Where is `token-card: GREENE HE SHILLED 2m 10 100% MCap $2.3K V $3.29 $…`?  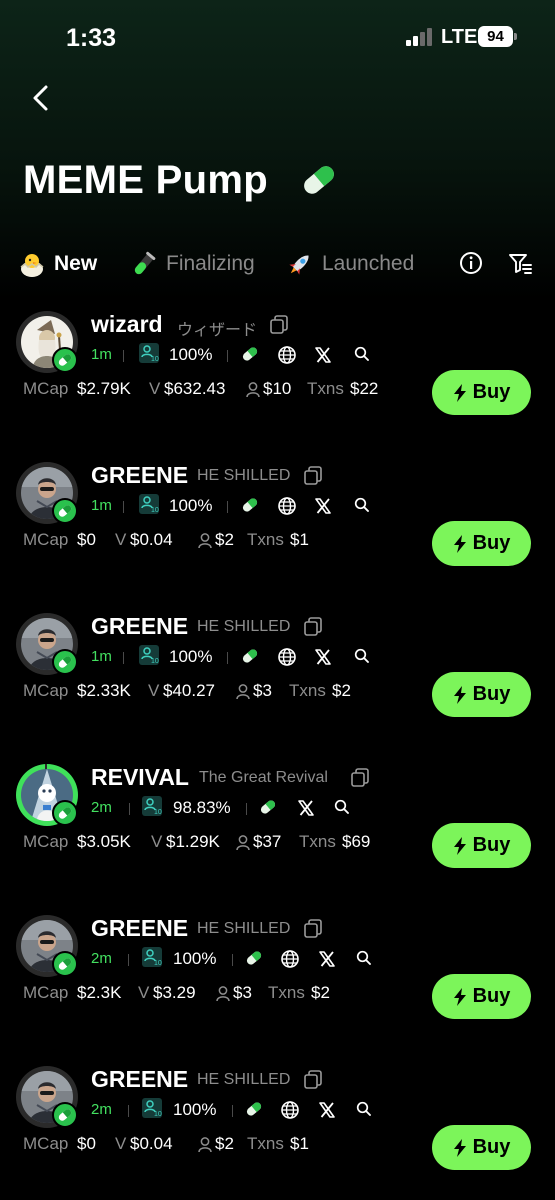
token-card: GREENE HE SHILLED 2m 10 100% MCap $2.3K V $3.29 $… is located at coordinates (277, 981).